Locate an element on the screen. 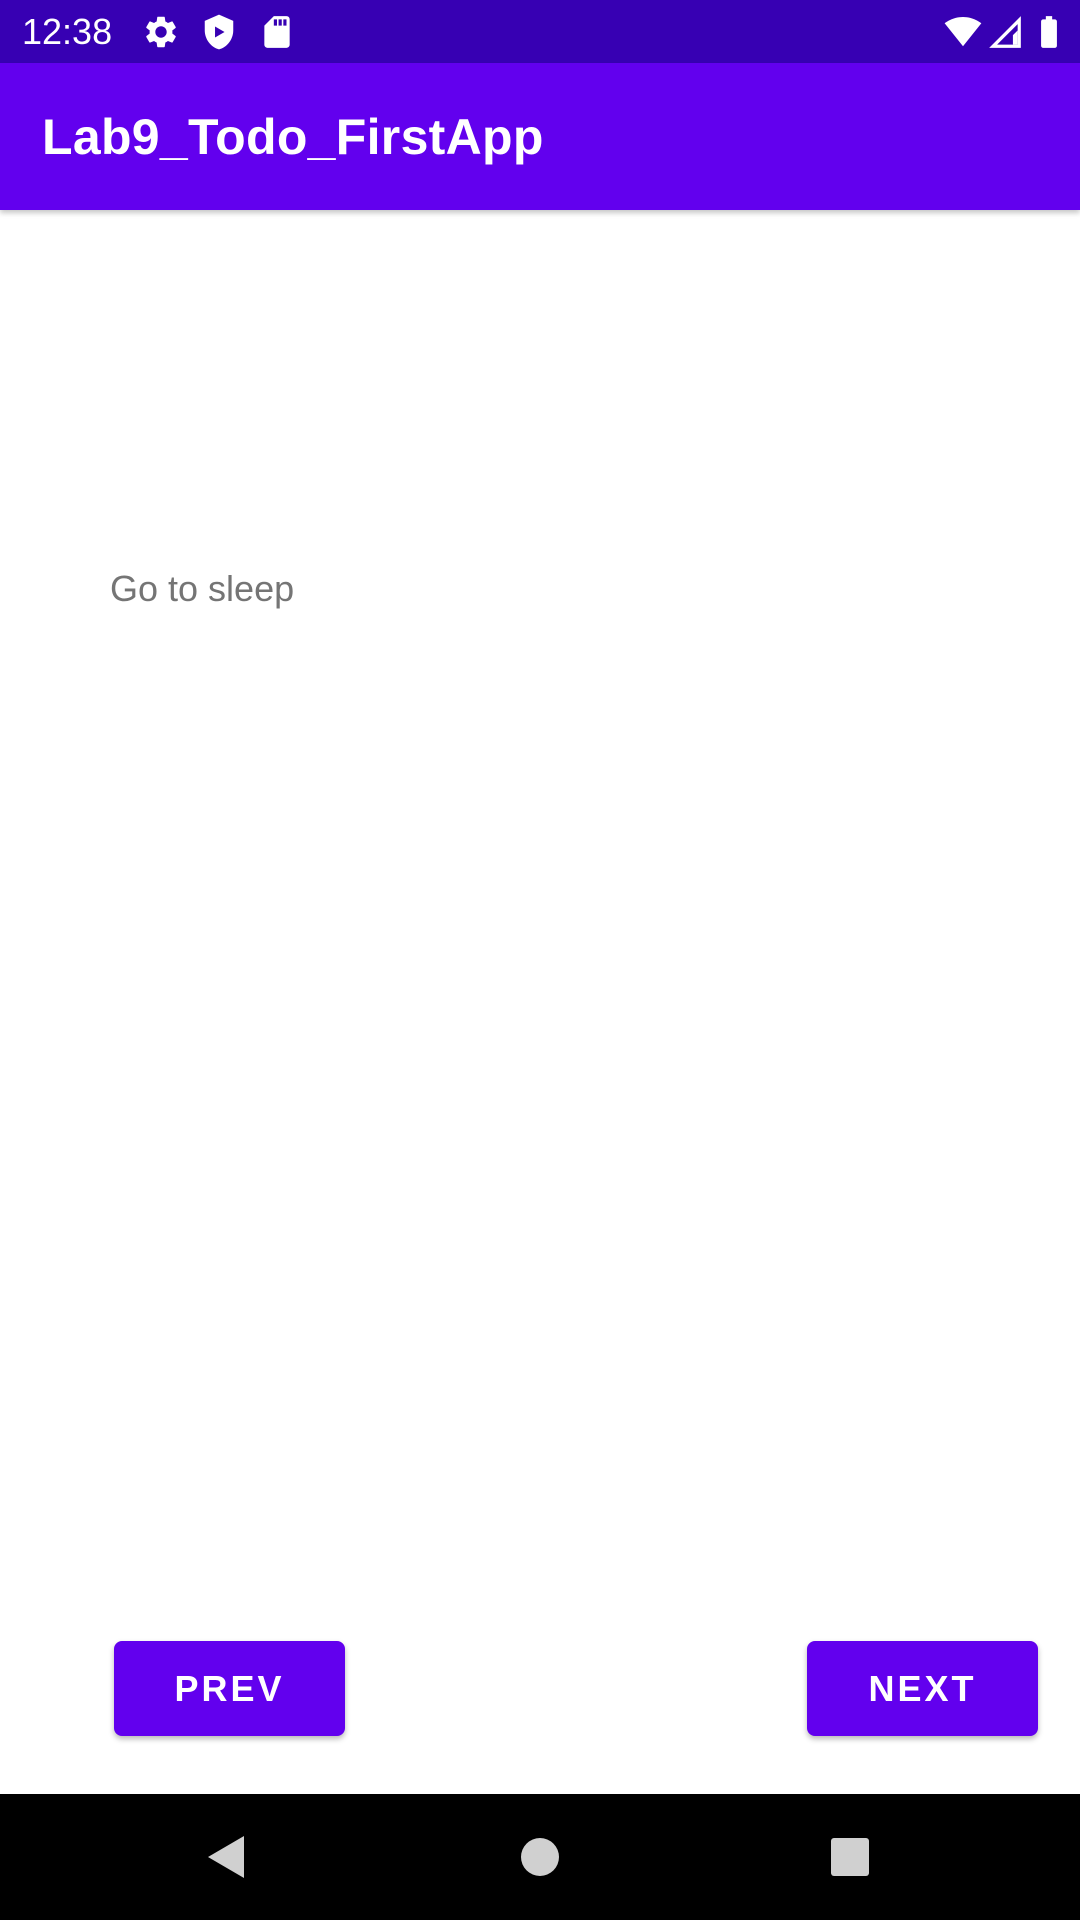 This screenshot has height=1920, width=1080. app-bar: Lab9_Todo_FirstApp is located at coordinates (540, 136).